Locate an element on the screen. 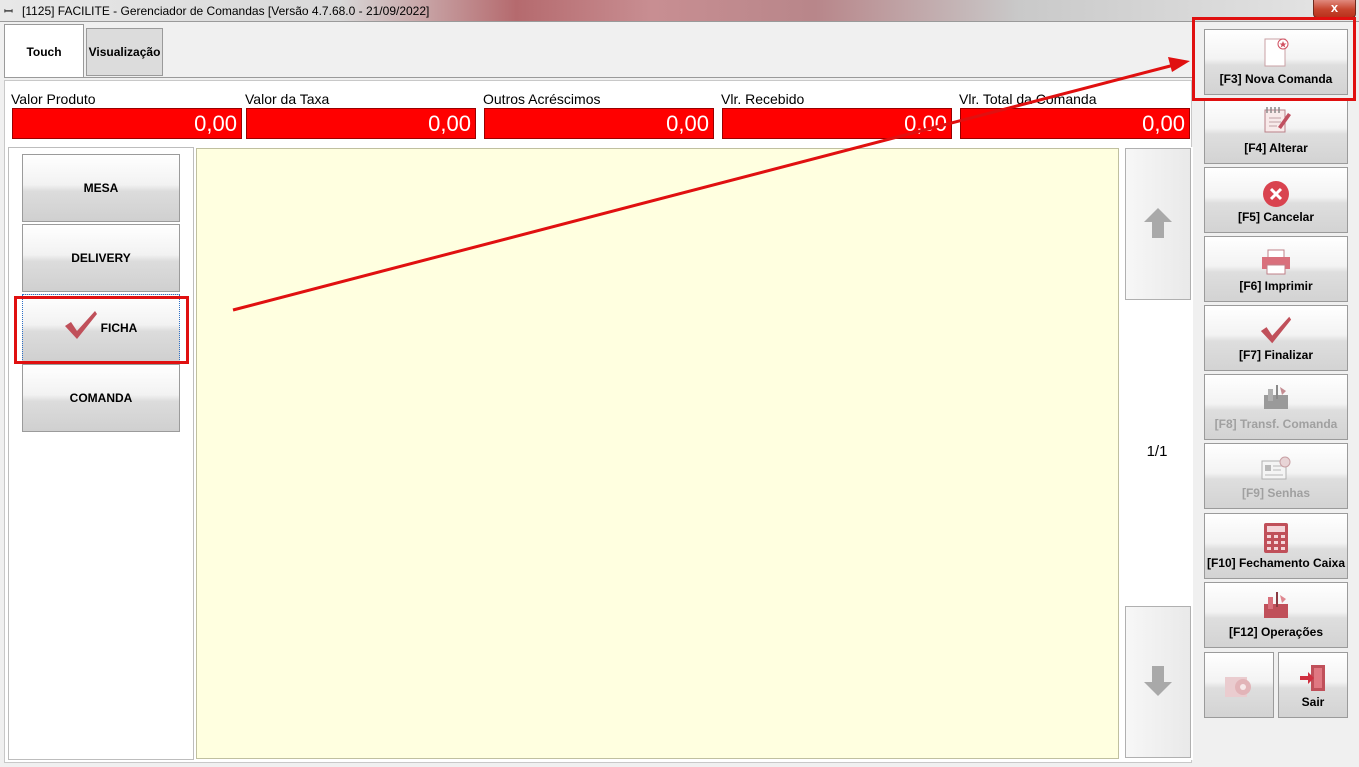 The height and width of the screenshot is (767, 1359). nova-comanda-button: [F3] Nova Comanda is located at coordinates (1276, 62).